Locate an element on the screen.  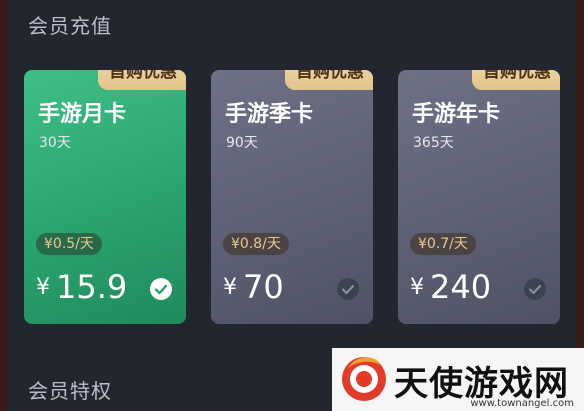
per-day-price-tag: ¥0.7/天 is located at coordinates (443, 244).